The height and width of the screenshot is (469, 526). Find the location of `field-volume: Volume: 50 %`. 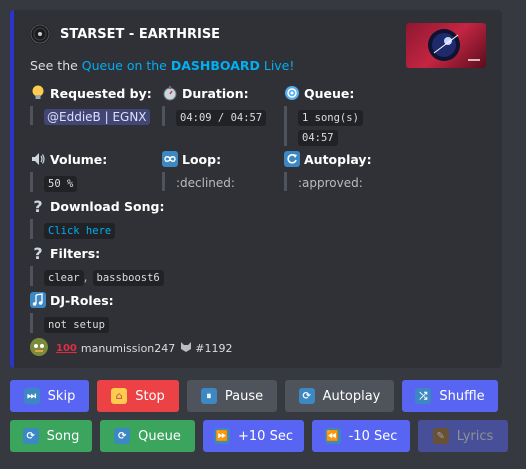

field-volume: Volume: 50 % is located at coordinates (68, 171).